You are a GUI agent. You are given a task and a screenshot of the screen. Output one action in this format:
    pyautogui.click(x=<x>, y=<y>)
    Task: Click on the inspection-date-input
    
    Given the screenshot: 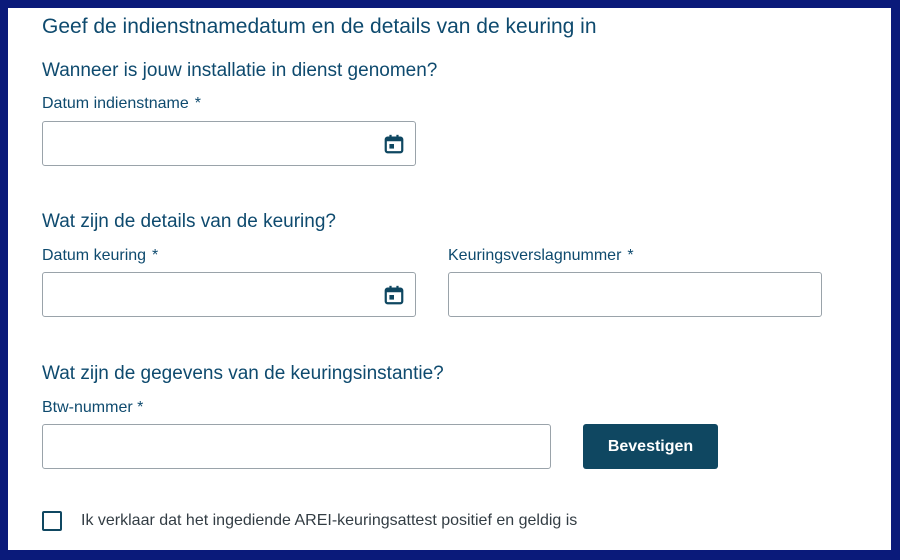 What is the action you would take?
    pyautogui.click(x=229, y=294)
    